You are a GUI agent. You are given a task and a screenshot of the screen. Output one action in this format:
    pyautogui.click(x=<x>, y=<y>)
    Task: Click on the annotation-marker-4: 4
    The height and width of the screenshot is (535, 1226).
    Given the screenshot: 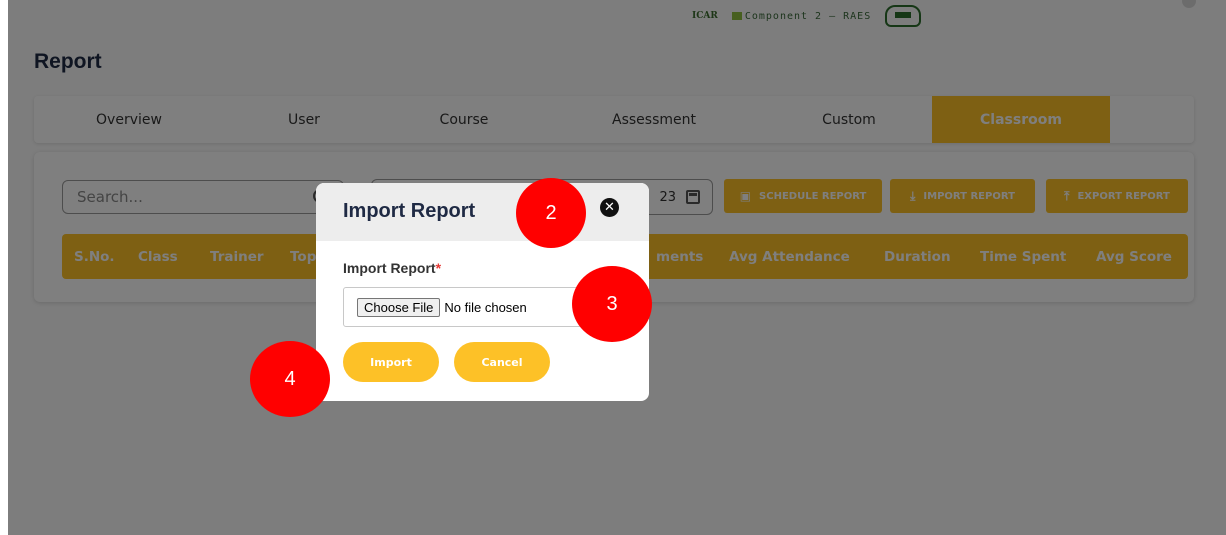 What is the action you would take?
    pyautogui.click(x=290, y=379)
    